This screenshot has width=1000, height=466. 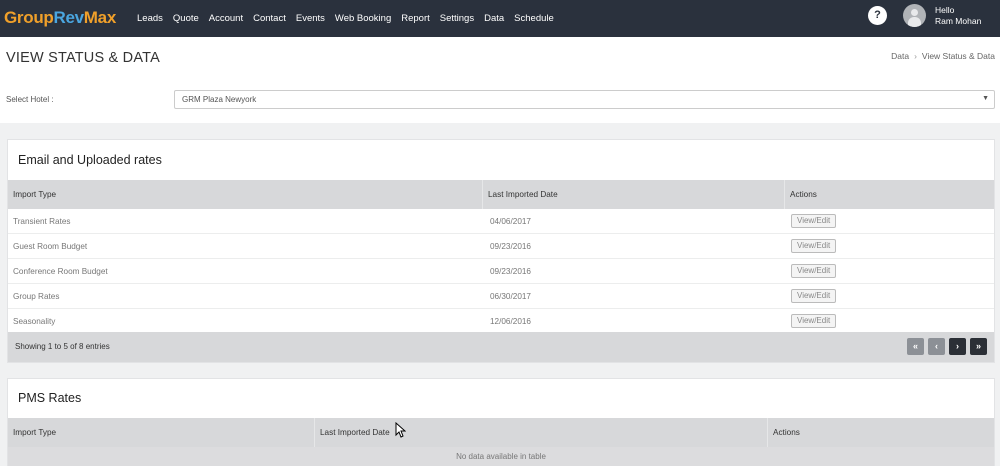 What do you see at coordinates (958, 56) in the screenshot?
I see `breadcrumb-current: View Status & Data` at bounding box center [958, 56].